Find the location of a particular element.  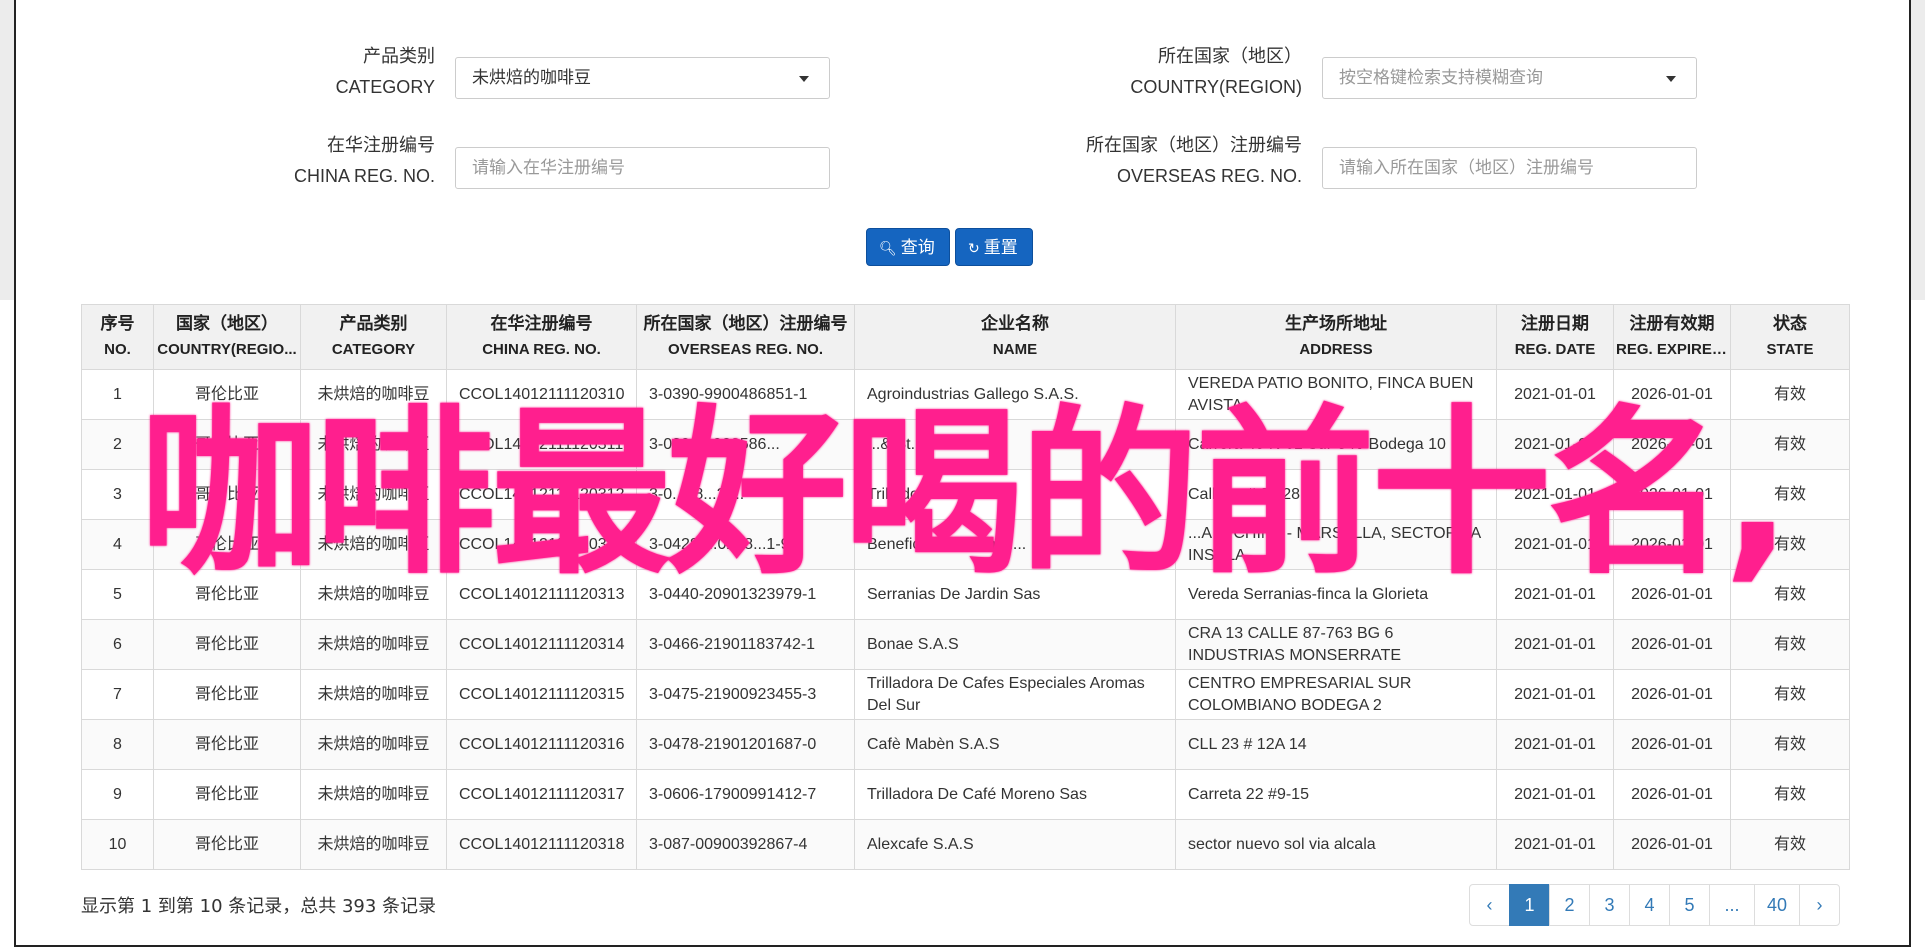

page-button: 5 is located at coordinates (1689, 905).